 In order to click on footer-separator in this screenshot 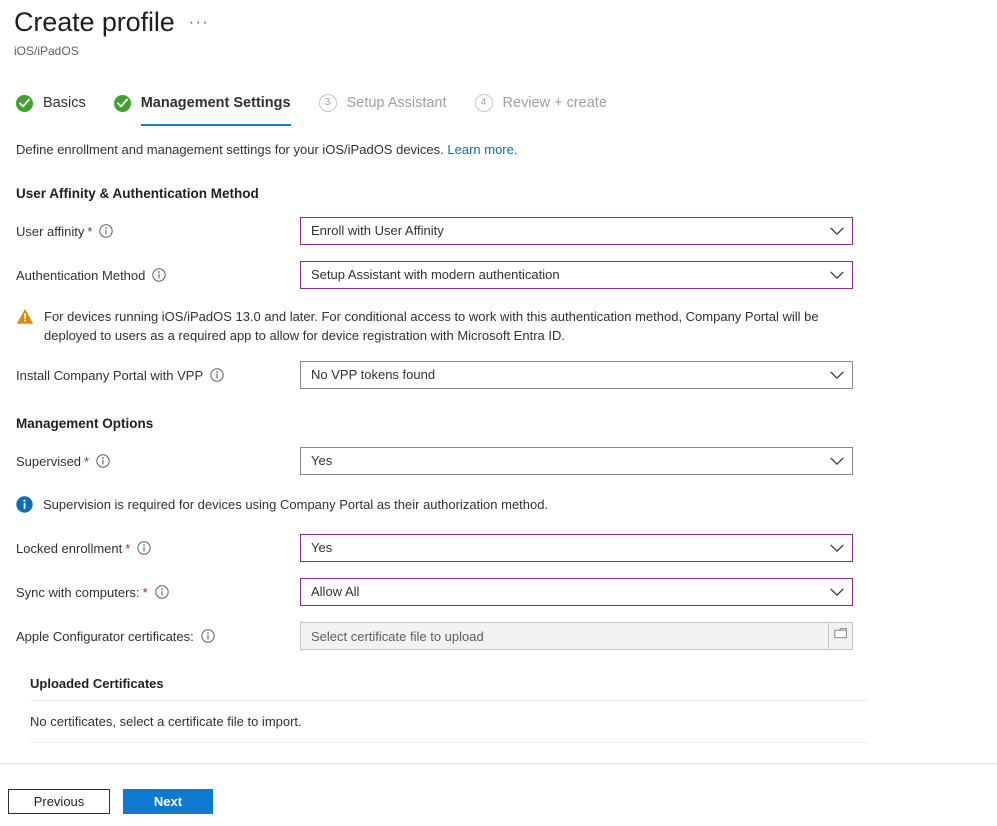, I will do `click(498, 763)`.